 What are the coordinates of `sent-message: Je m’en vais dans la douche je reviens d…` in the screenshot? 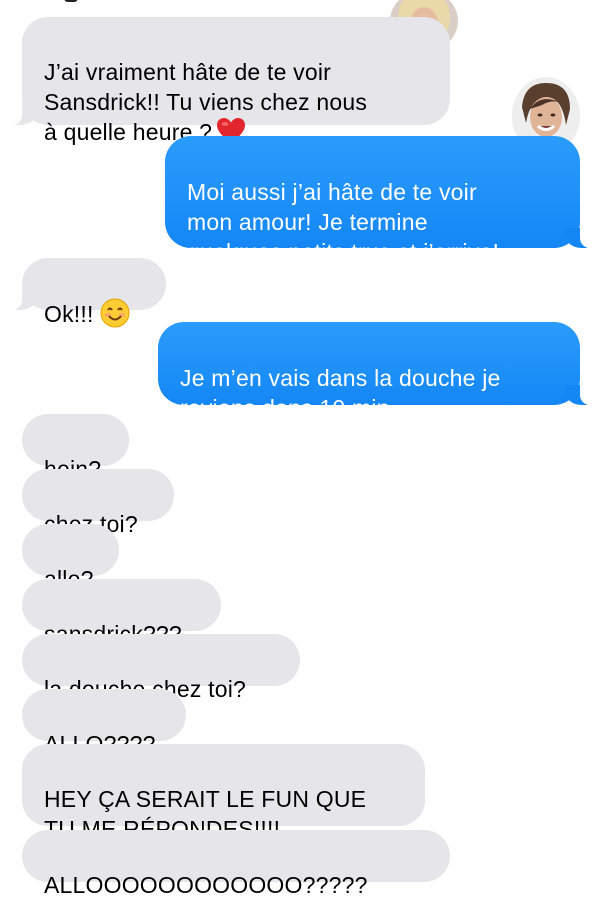 It's located at (375, 371).